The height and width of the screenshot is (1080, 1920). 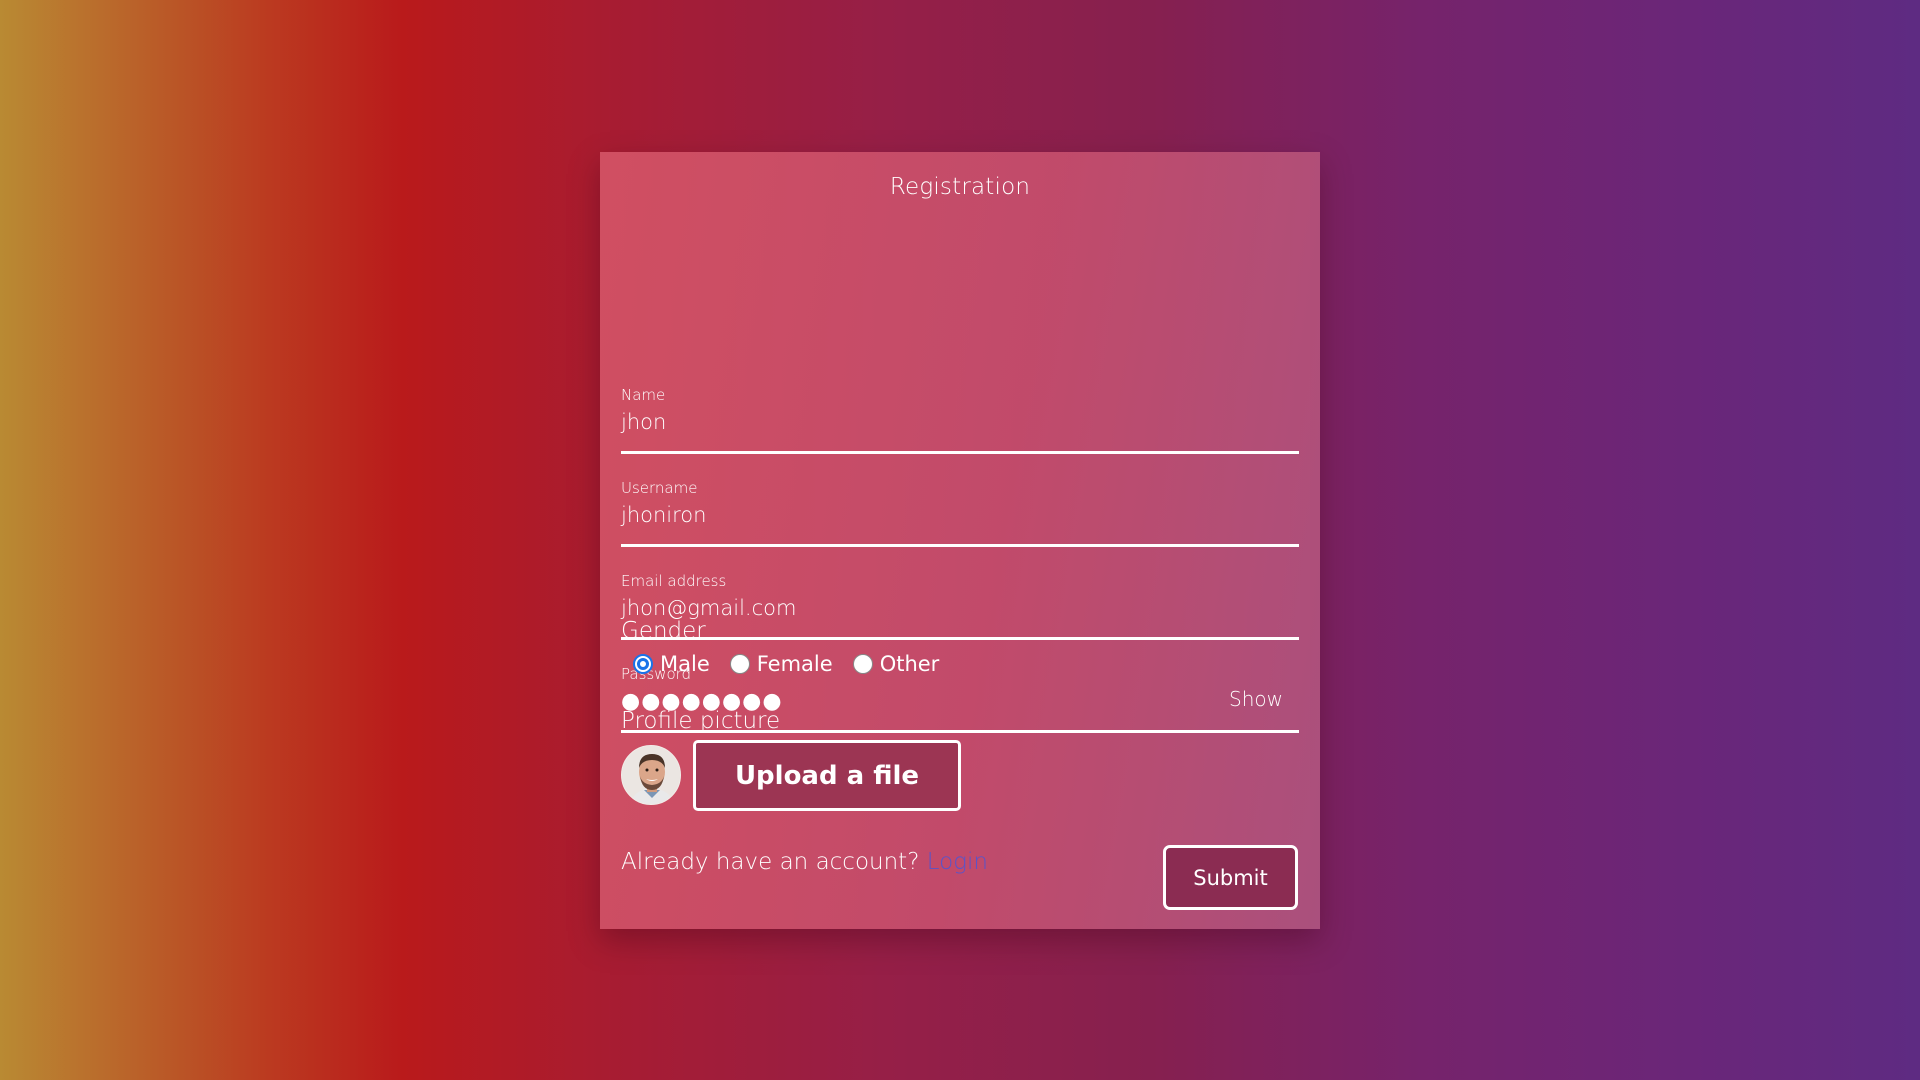 What do you see at coordinates (643, 395) in the screenshot?
I see `name-label: Name` at bounding box center [643, 395].